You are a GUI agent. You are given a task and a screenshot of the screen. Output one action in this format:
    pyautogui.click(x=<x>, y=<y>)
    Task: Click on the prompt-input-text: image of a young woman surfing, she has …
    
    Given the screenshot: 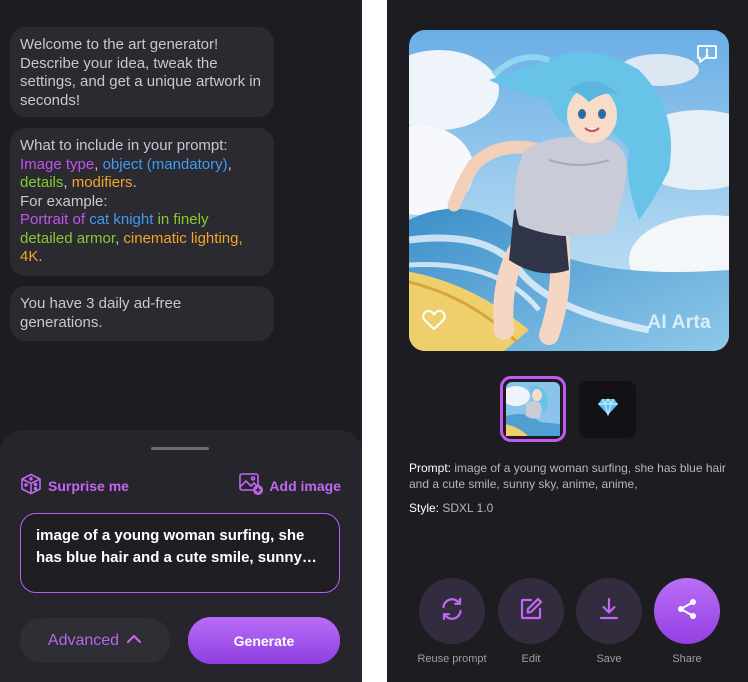 What is the action you would take?
    pyautogui.click(x=170, y=546)
    